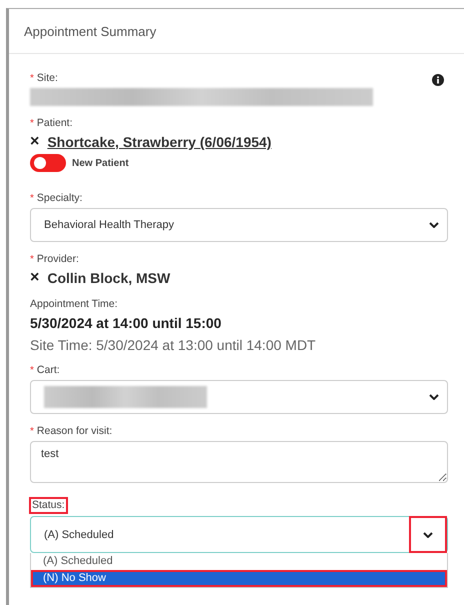 The image size is (464, 605). I want to click on appointment-time: 5/30/2024 at 14:00 until 15:00, so click(126, 323).